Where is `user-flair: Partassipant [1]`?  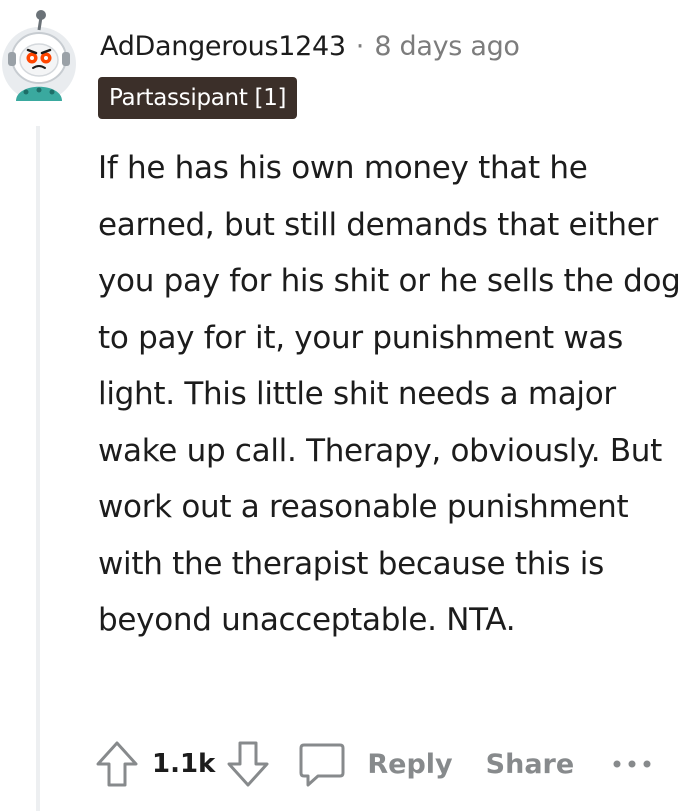
user-flair: Partassipant [1] is located at coordinates (198, 98).